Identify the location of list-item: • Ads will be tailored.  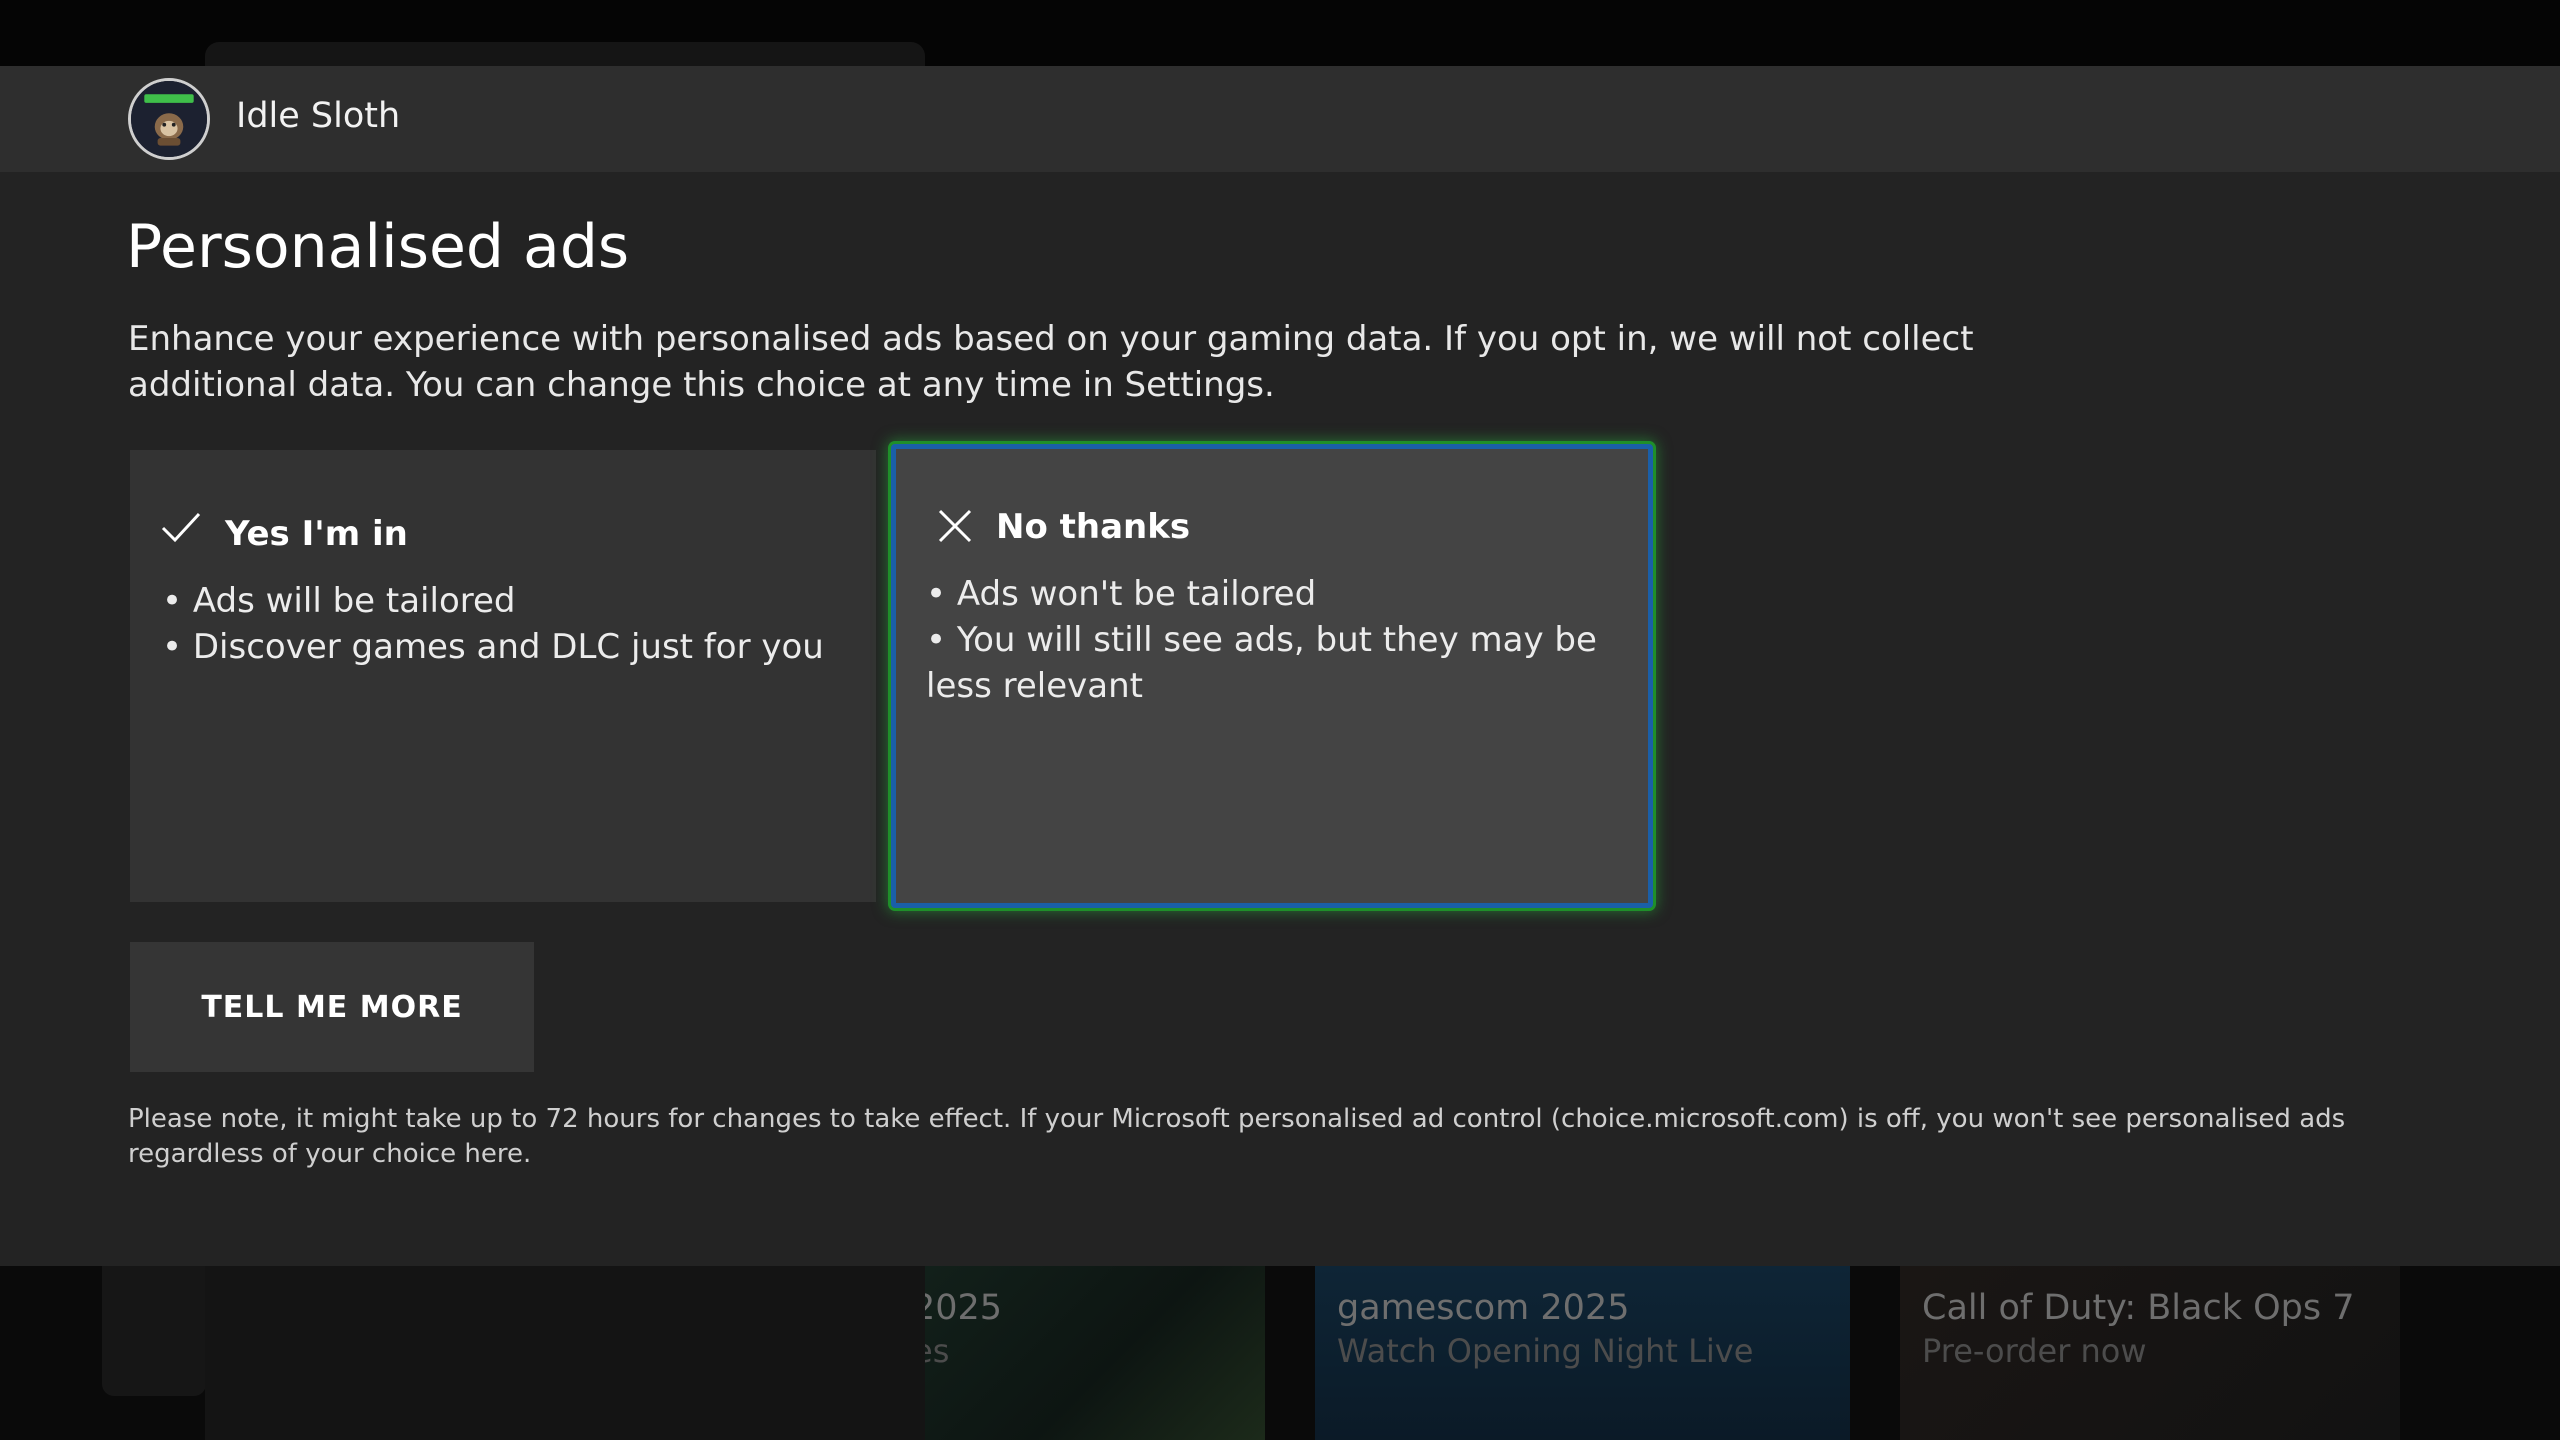
(339, 601).